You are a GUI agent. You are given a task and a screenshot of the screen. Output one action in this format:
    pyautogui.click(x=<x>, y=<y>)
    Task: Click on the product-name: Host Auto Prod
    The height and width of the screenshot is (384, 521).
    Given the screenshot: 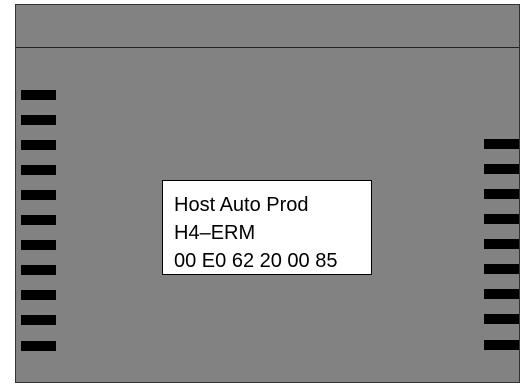 What is the action you would take?
    pyautogui.click(x=241, y=205)
    